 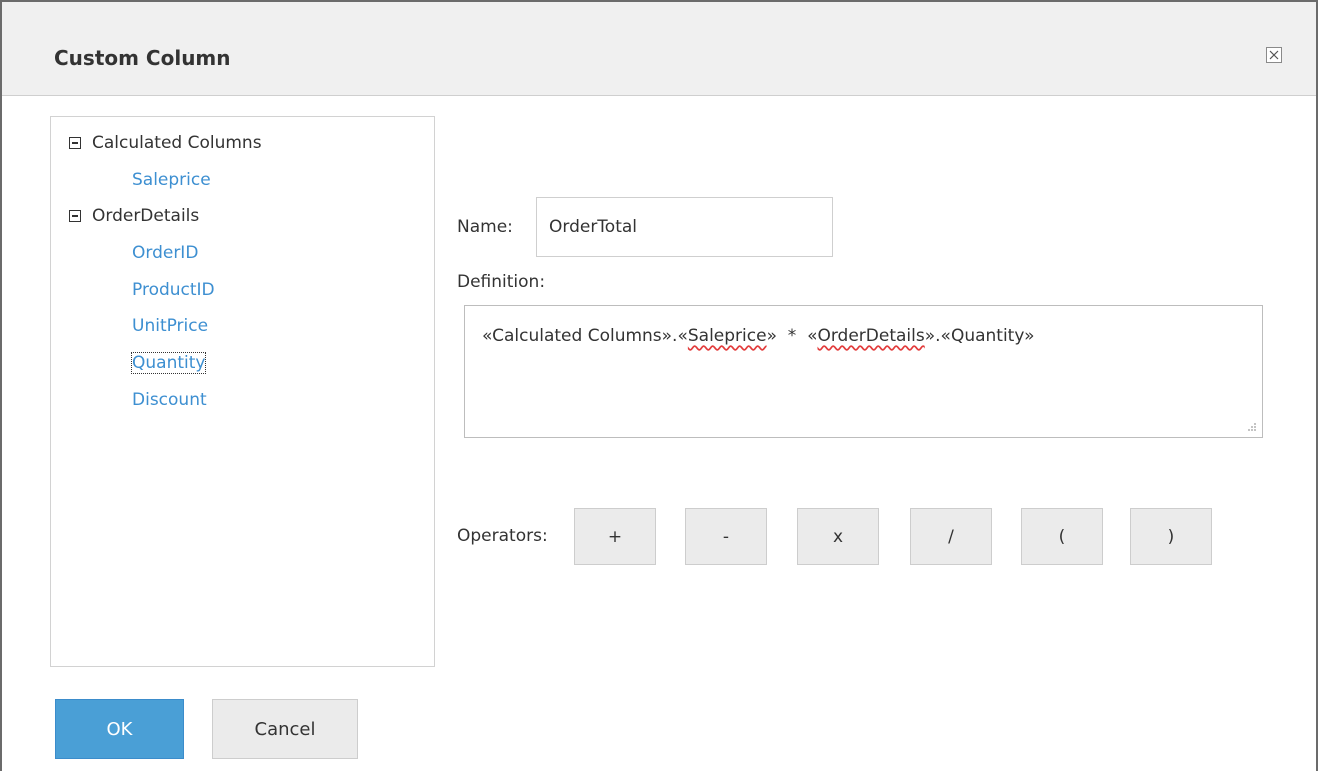 I want to click on name-label: Name:, so click(x=485, y=227).